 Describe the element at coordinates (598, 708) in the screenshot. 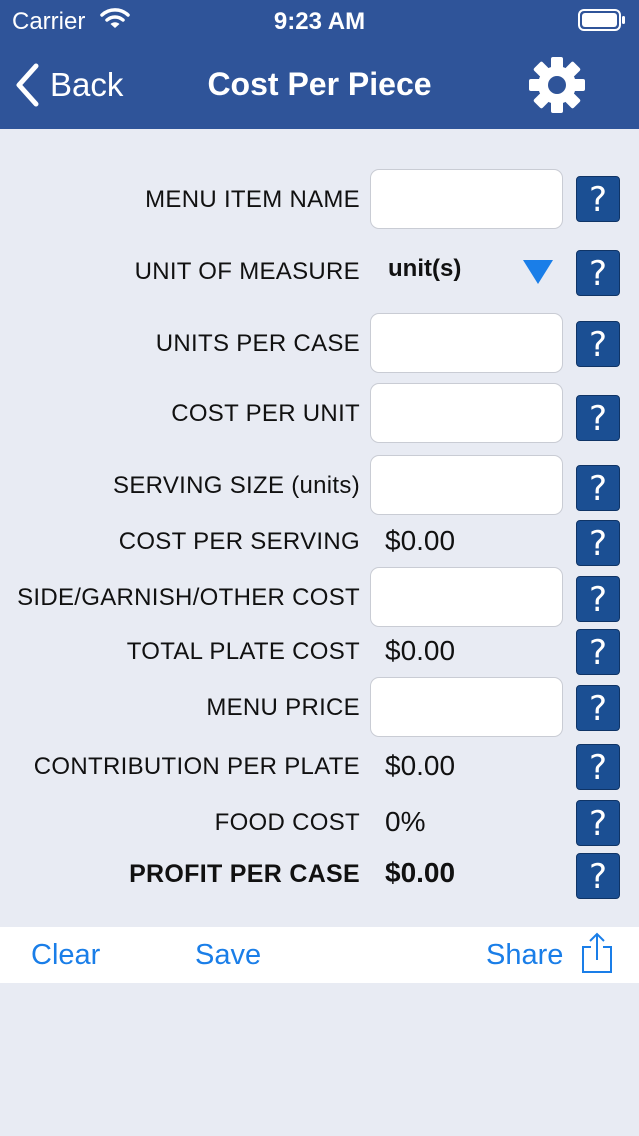

I see `menu-price-help-button: ?` at that location.